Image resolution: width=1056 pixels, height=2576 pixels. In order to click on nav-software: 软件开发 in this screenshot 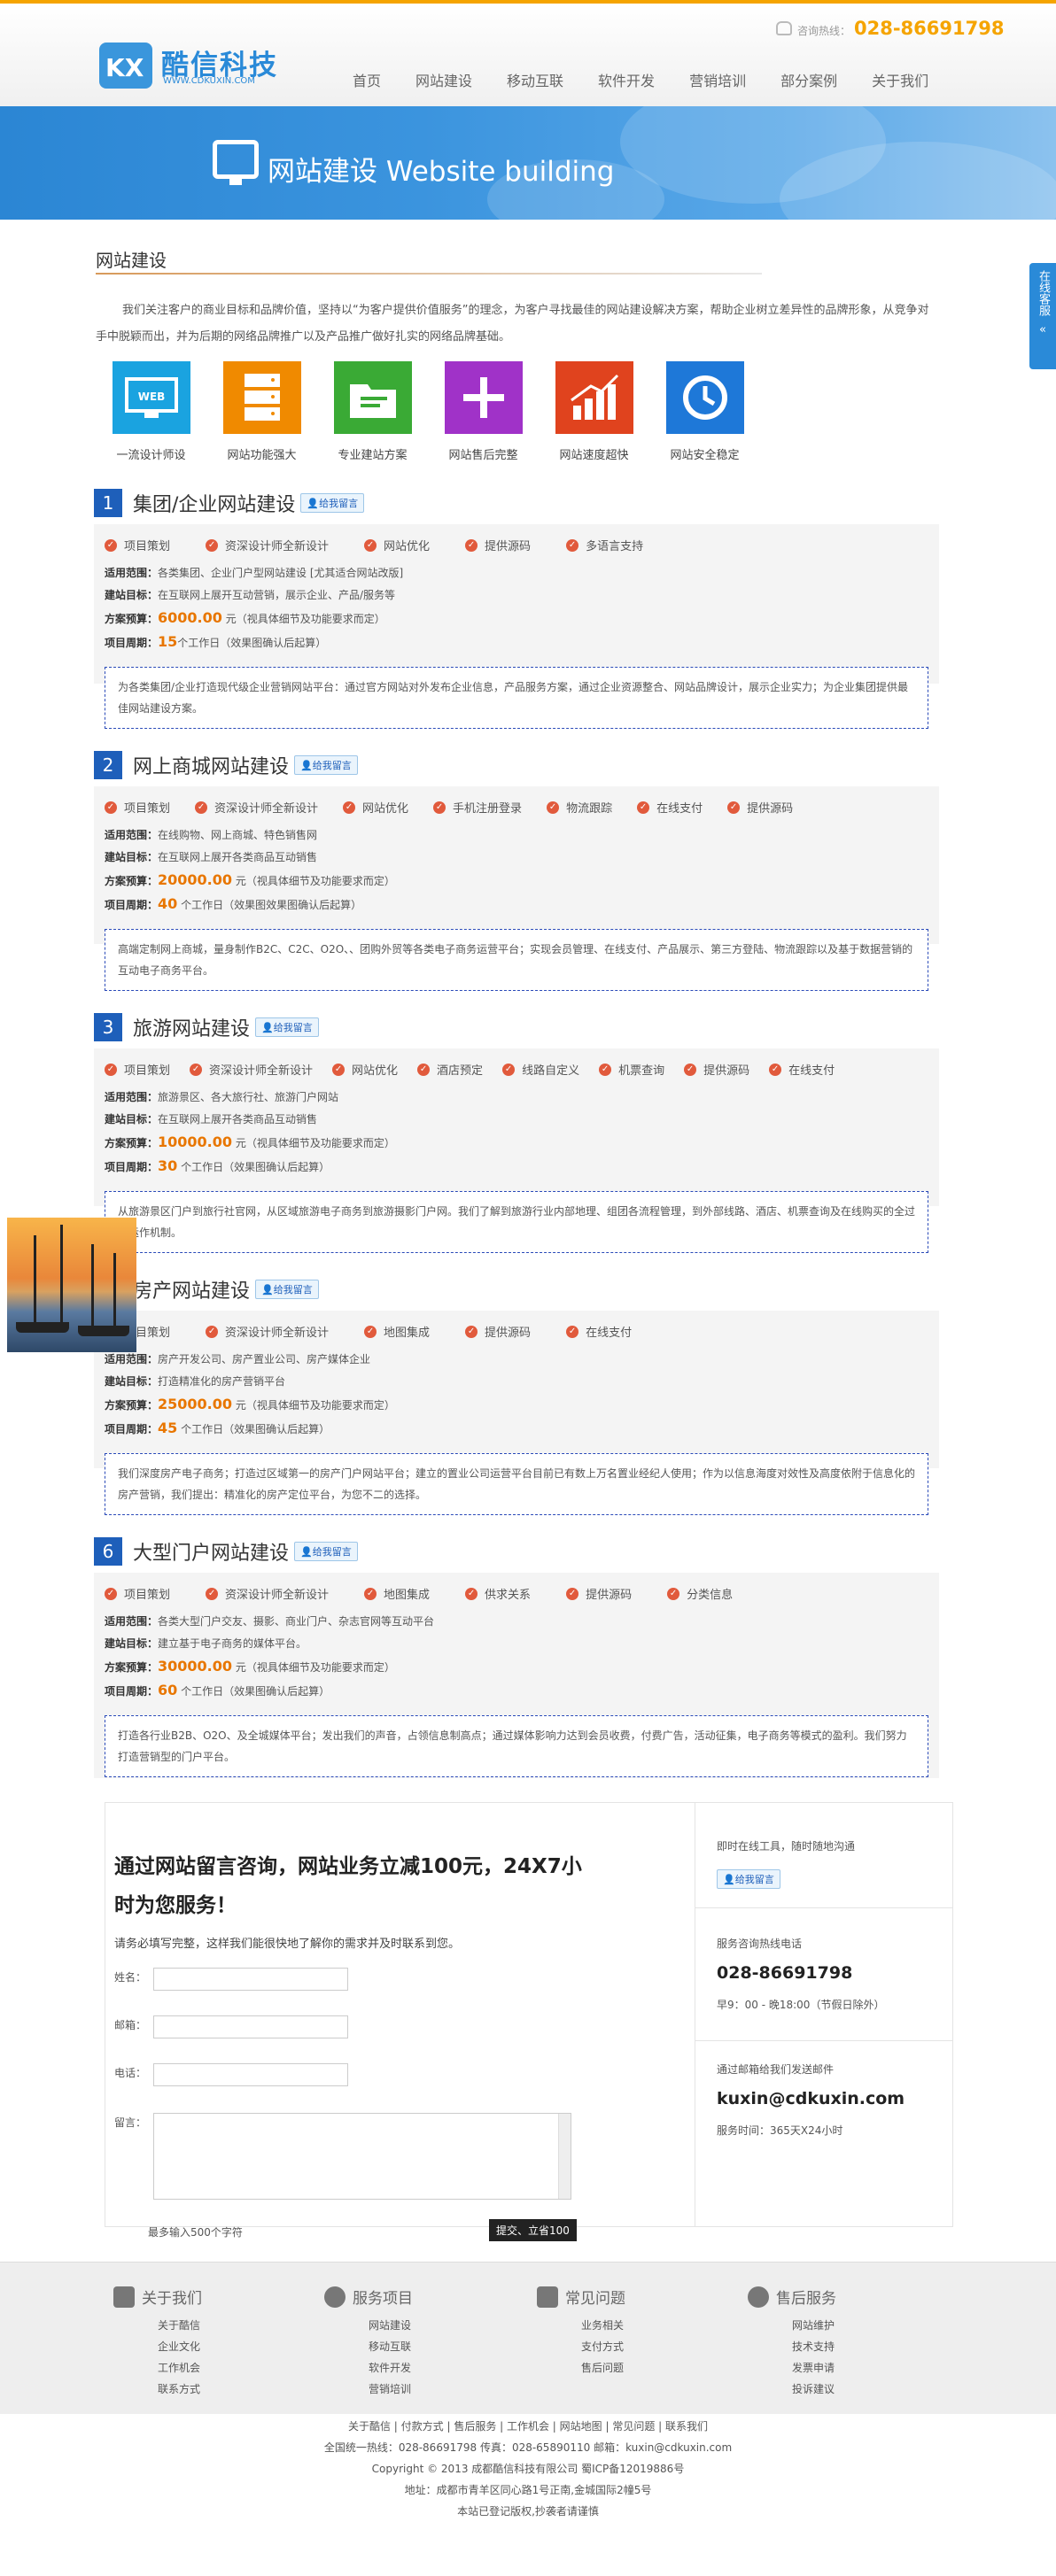, I will do `click(627, 79)`.